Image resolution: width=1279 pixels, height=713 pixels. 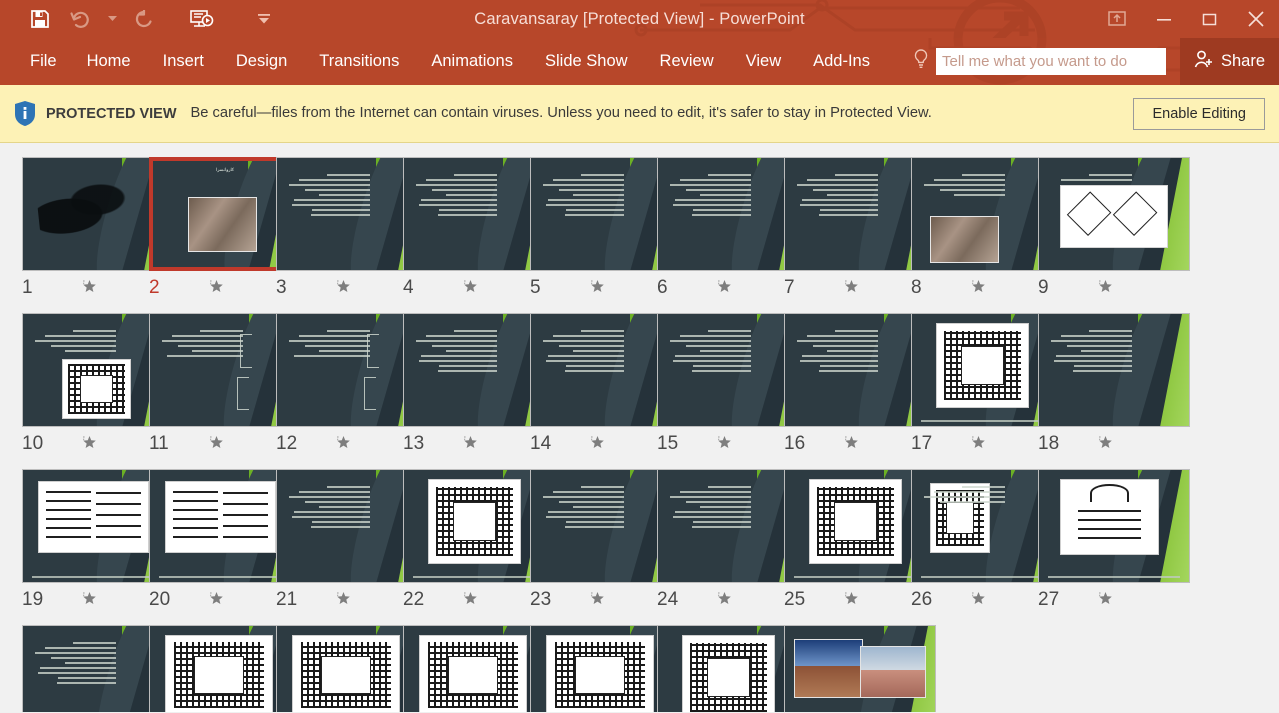 I want to click on slideshow-icon, so click(x=202, y=19).